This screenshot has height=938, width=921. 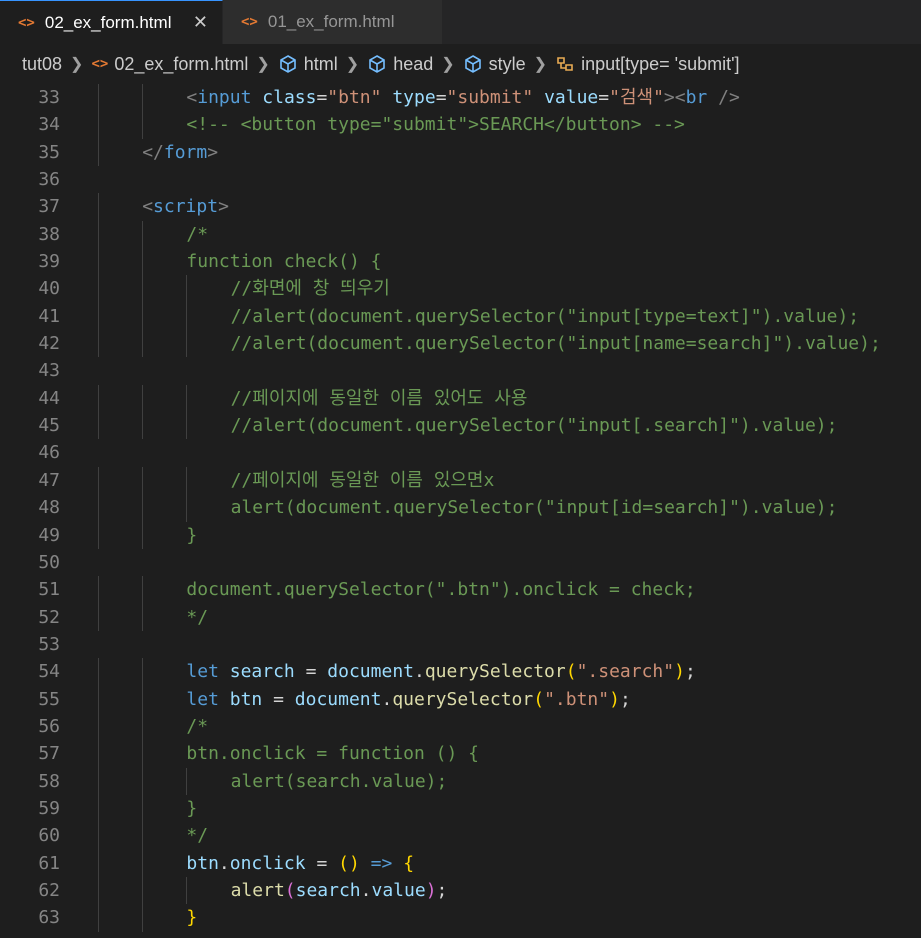 What do you see at coordinates (660, 63) in the screenshot?
I see `breadcrumb-label: input[type= 'submit']` at bounding box center [660, 63].